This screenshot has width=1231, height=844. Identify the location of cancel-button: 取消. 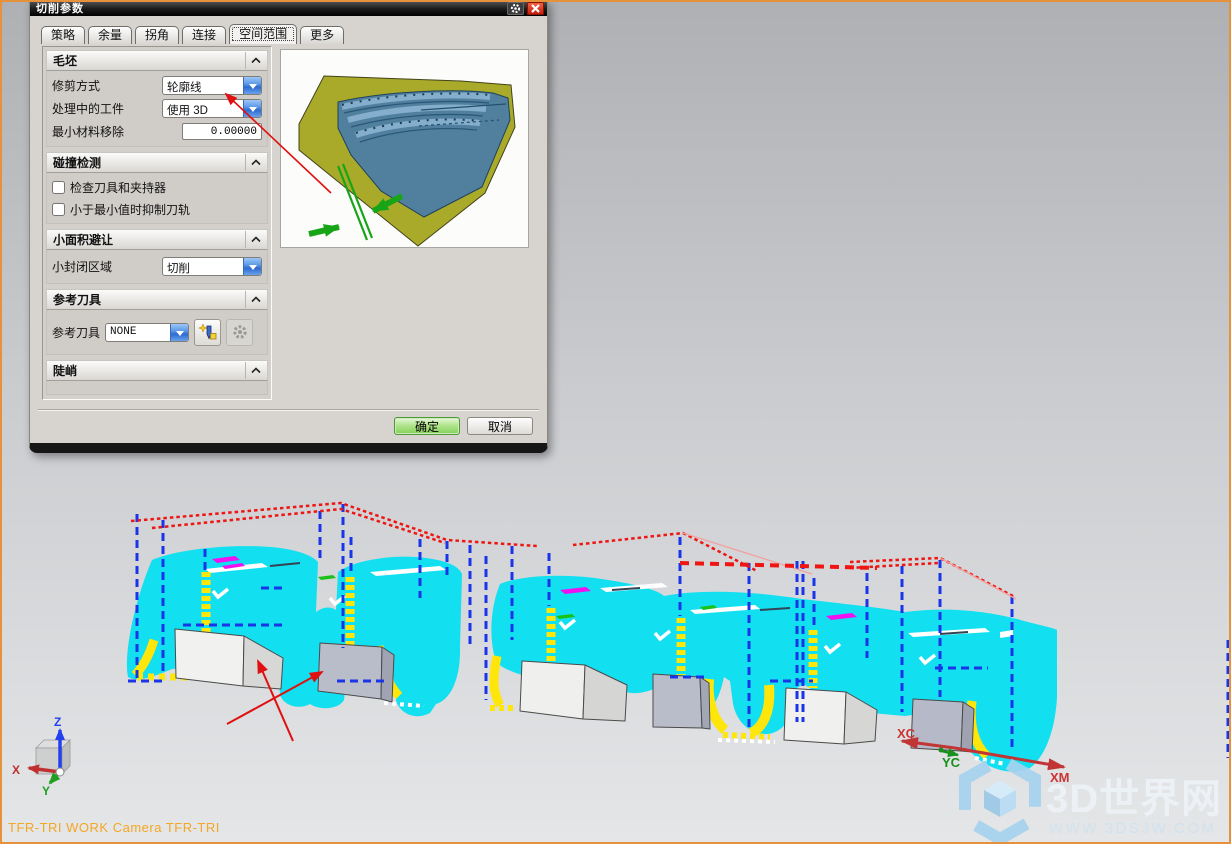
(500, 426).